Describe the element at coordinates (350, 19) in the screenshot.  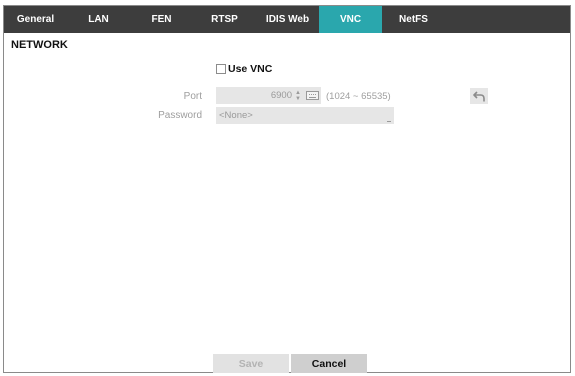
I see `tab-vnc: VNC` at that location.